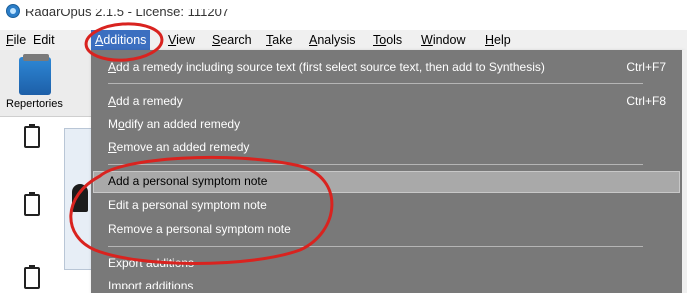 The image size is (687, 293). What do you see at coordinates (35, 74) in the screenshot?
I see `repertories-book-icon` at bounding box center [35, 74].